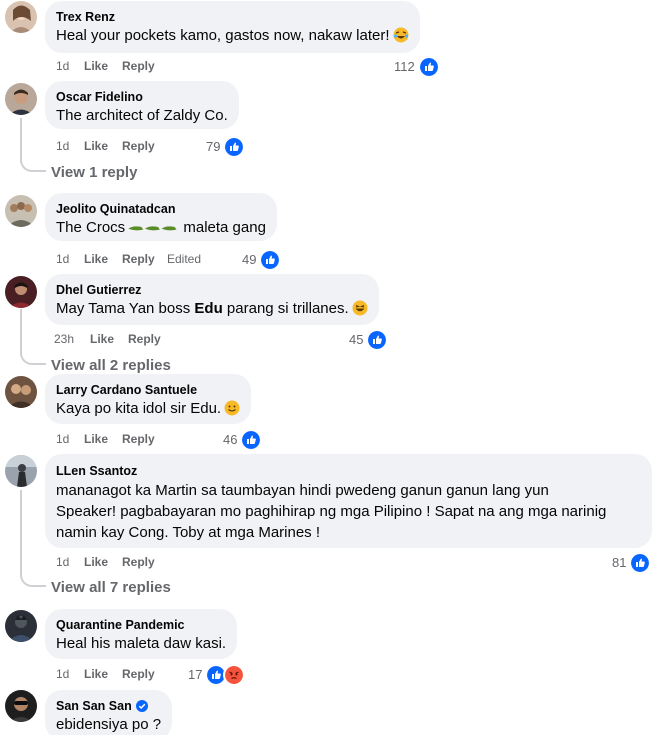 The height and width of the screenshot is (735, 664). I want to click on comment-author: Quarantine Pandemic, so click(120, 625).